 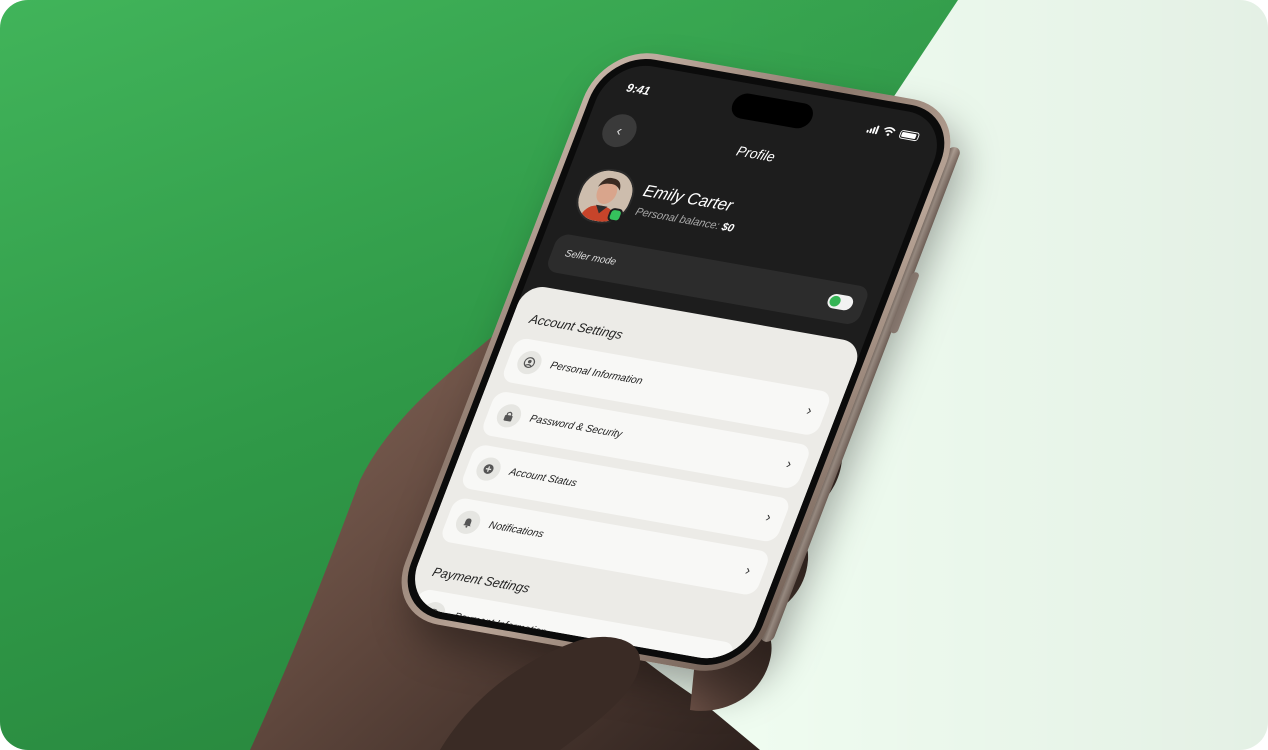 What do you see at coordinates (481, 580) in the screenshot?
I see `payment-settings-title: Payment Settings` at bounding box center [481, 580].